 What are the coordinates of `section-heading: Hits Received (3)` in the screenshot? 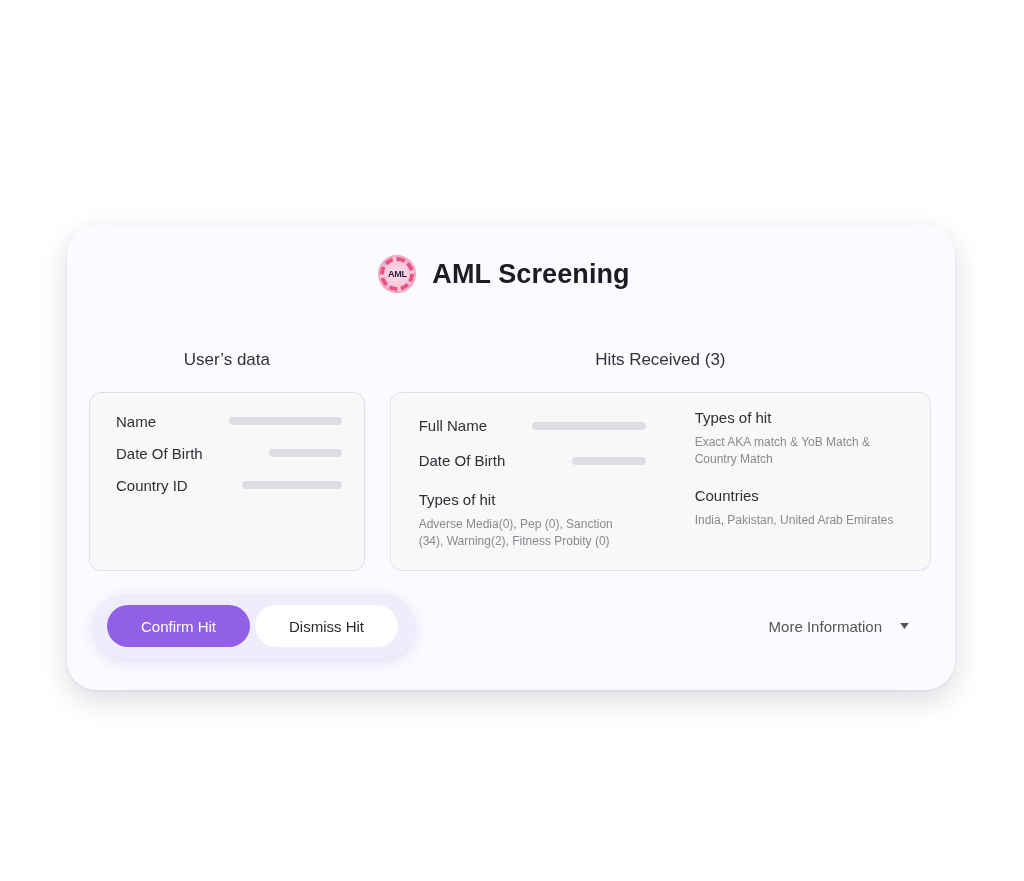 It's located at (660, 360).